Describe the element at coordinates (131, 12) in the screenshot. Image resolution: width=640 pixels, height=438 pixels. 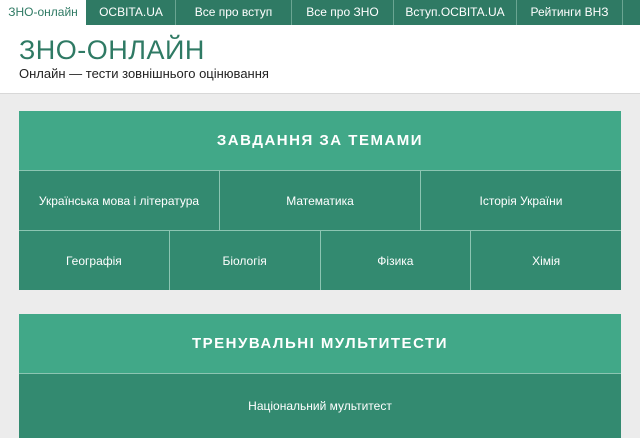
I see `tab-osvita-ua: OCBITA.UA` at that location.